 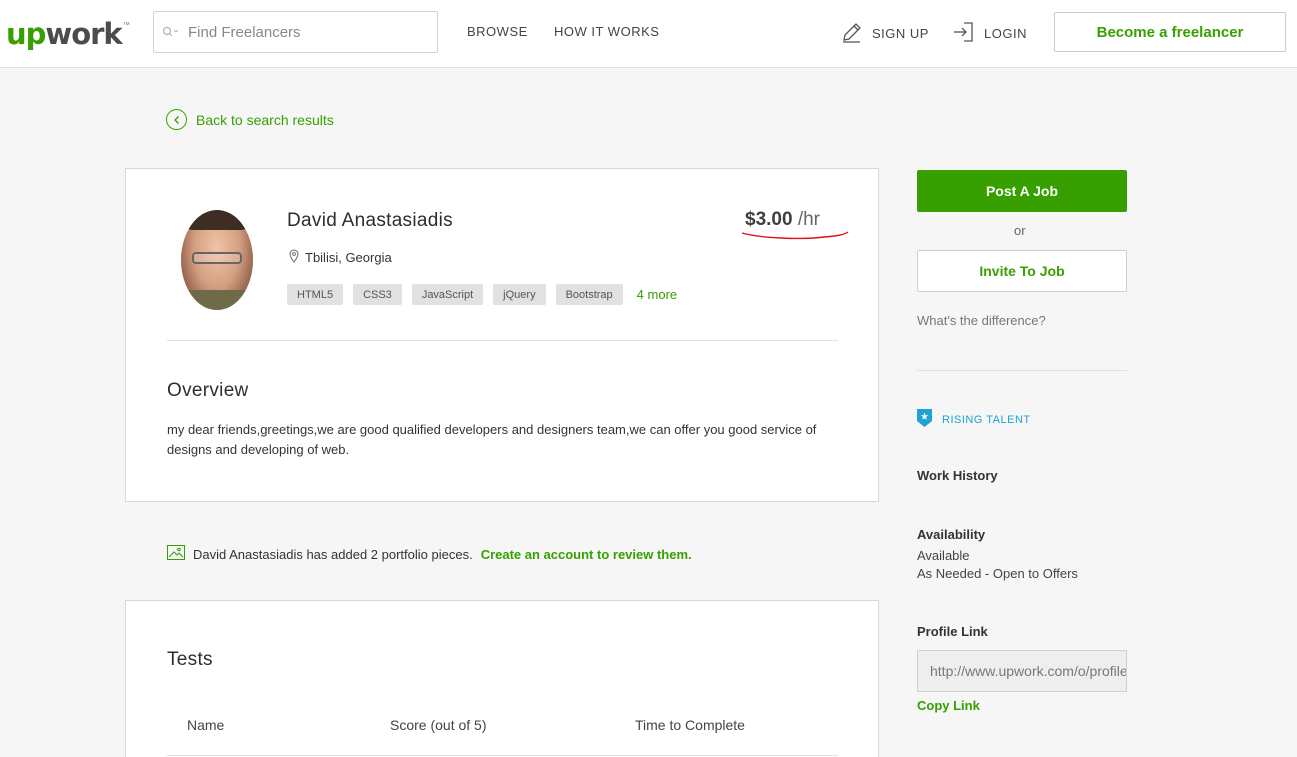 What do you see at coordinates (964, 33) in the screenshot?
I see `login-icon` at bounding box center [964, 33].